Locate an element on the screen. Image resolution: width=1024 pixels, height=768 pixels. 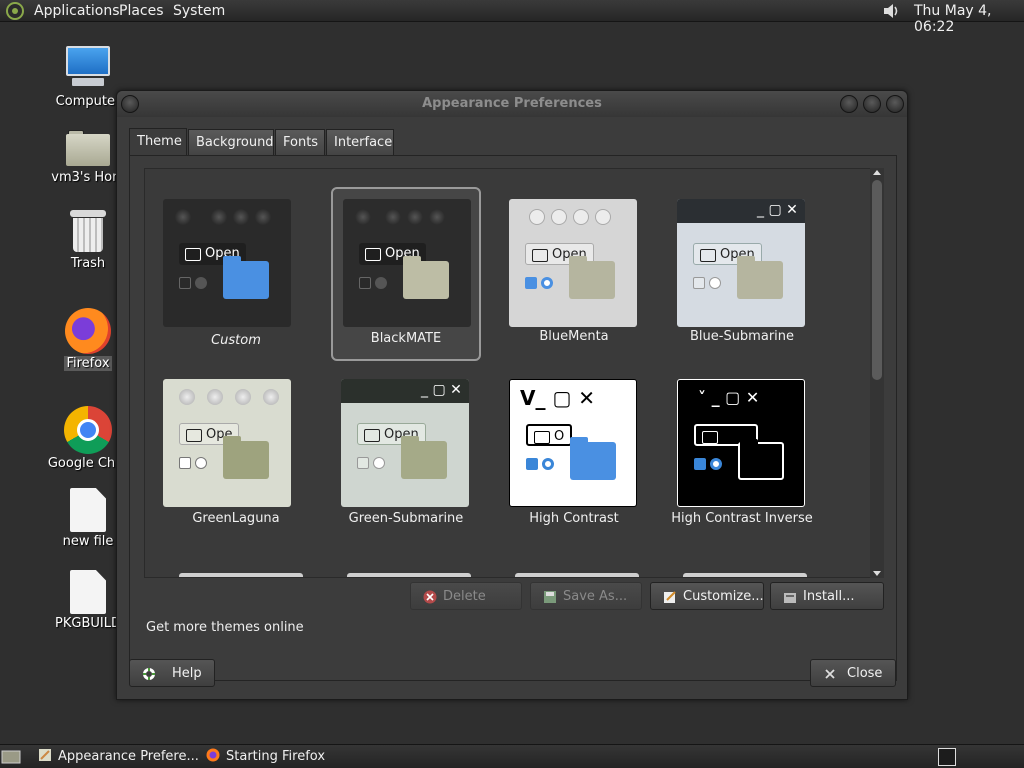
scroll-down-arrow-icon is located at coordinates (877, 573).